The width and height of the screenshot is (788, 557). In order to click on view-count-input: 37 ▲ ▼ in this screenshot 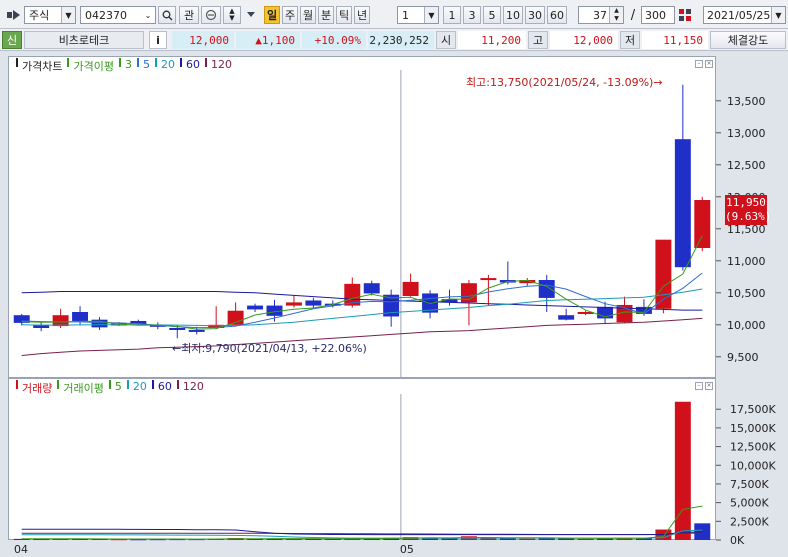, I will do `click(601, 15)`.